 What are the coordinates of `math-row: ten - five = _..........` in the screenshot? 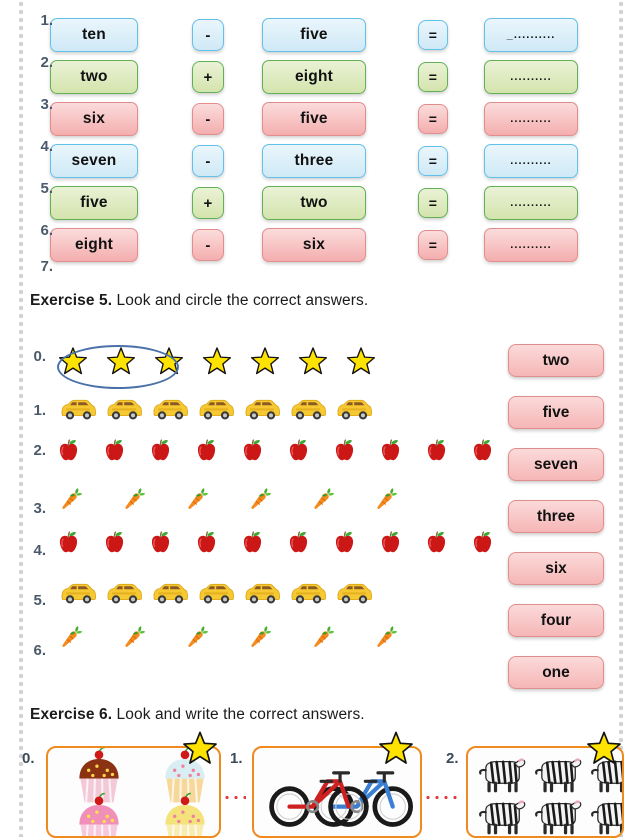 It's located at (320, 35).